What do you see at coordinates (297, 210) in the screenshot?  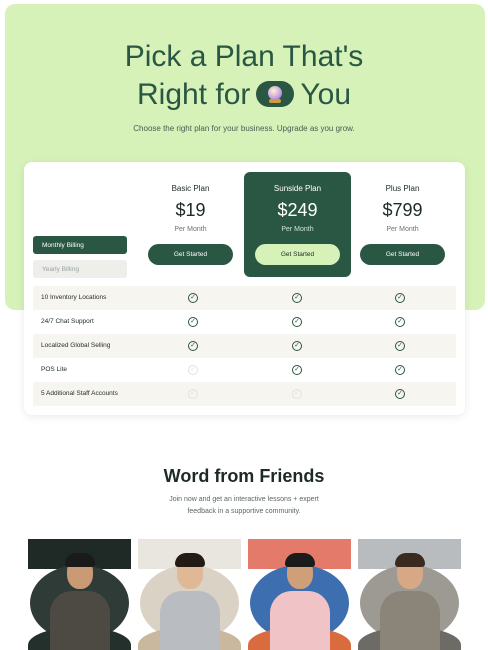 I see `plan-price: $249` at bounding box center [297, 210].